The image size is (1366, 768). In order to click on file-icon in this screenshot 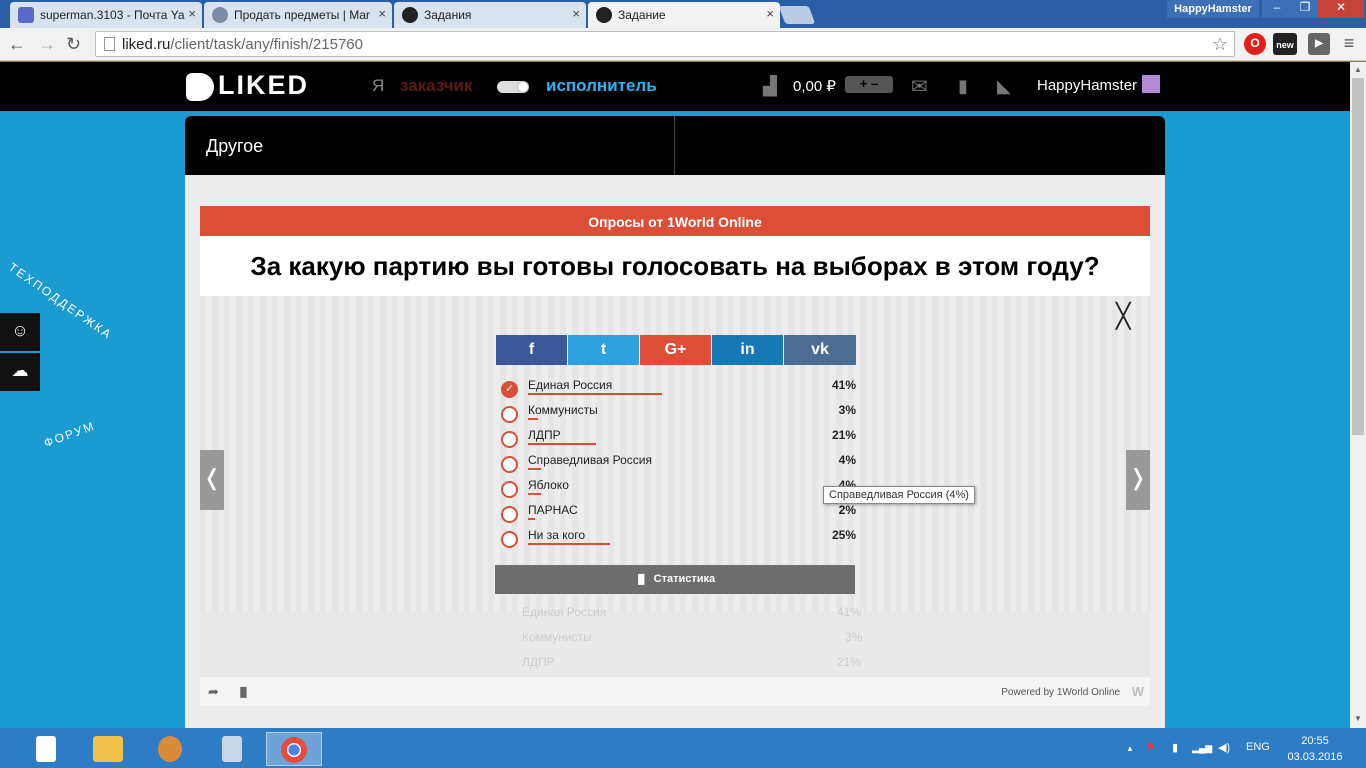, I will do `click(46, 749)`.